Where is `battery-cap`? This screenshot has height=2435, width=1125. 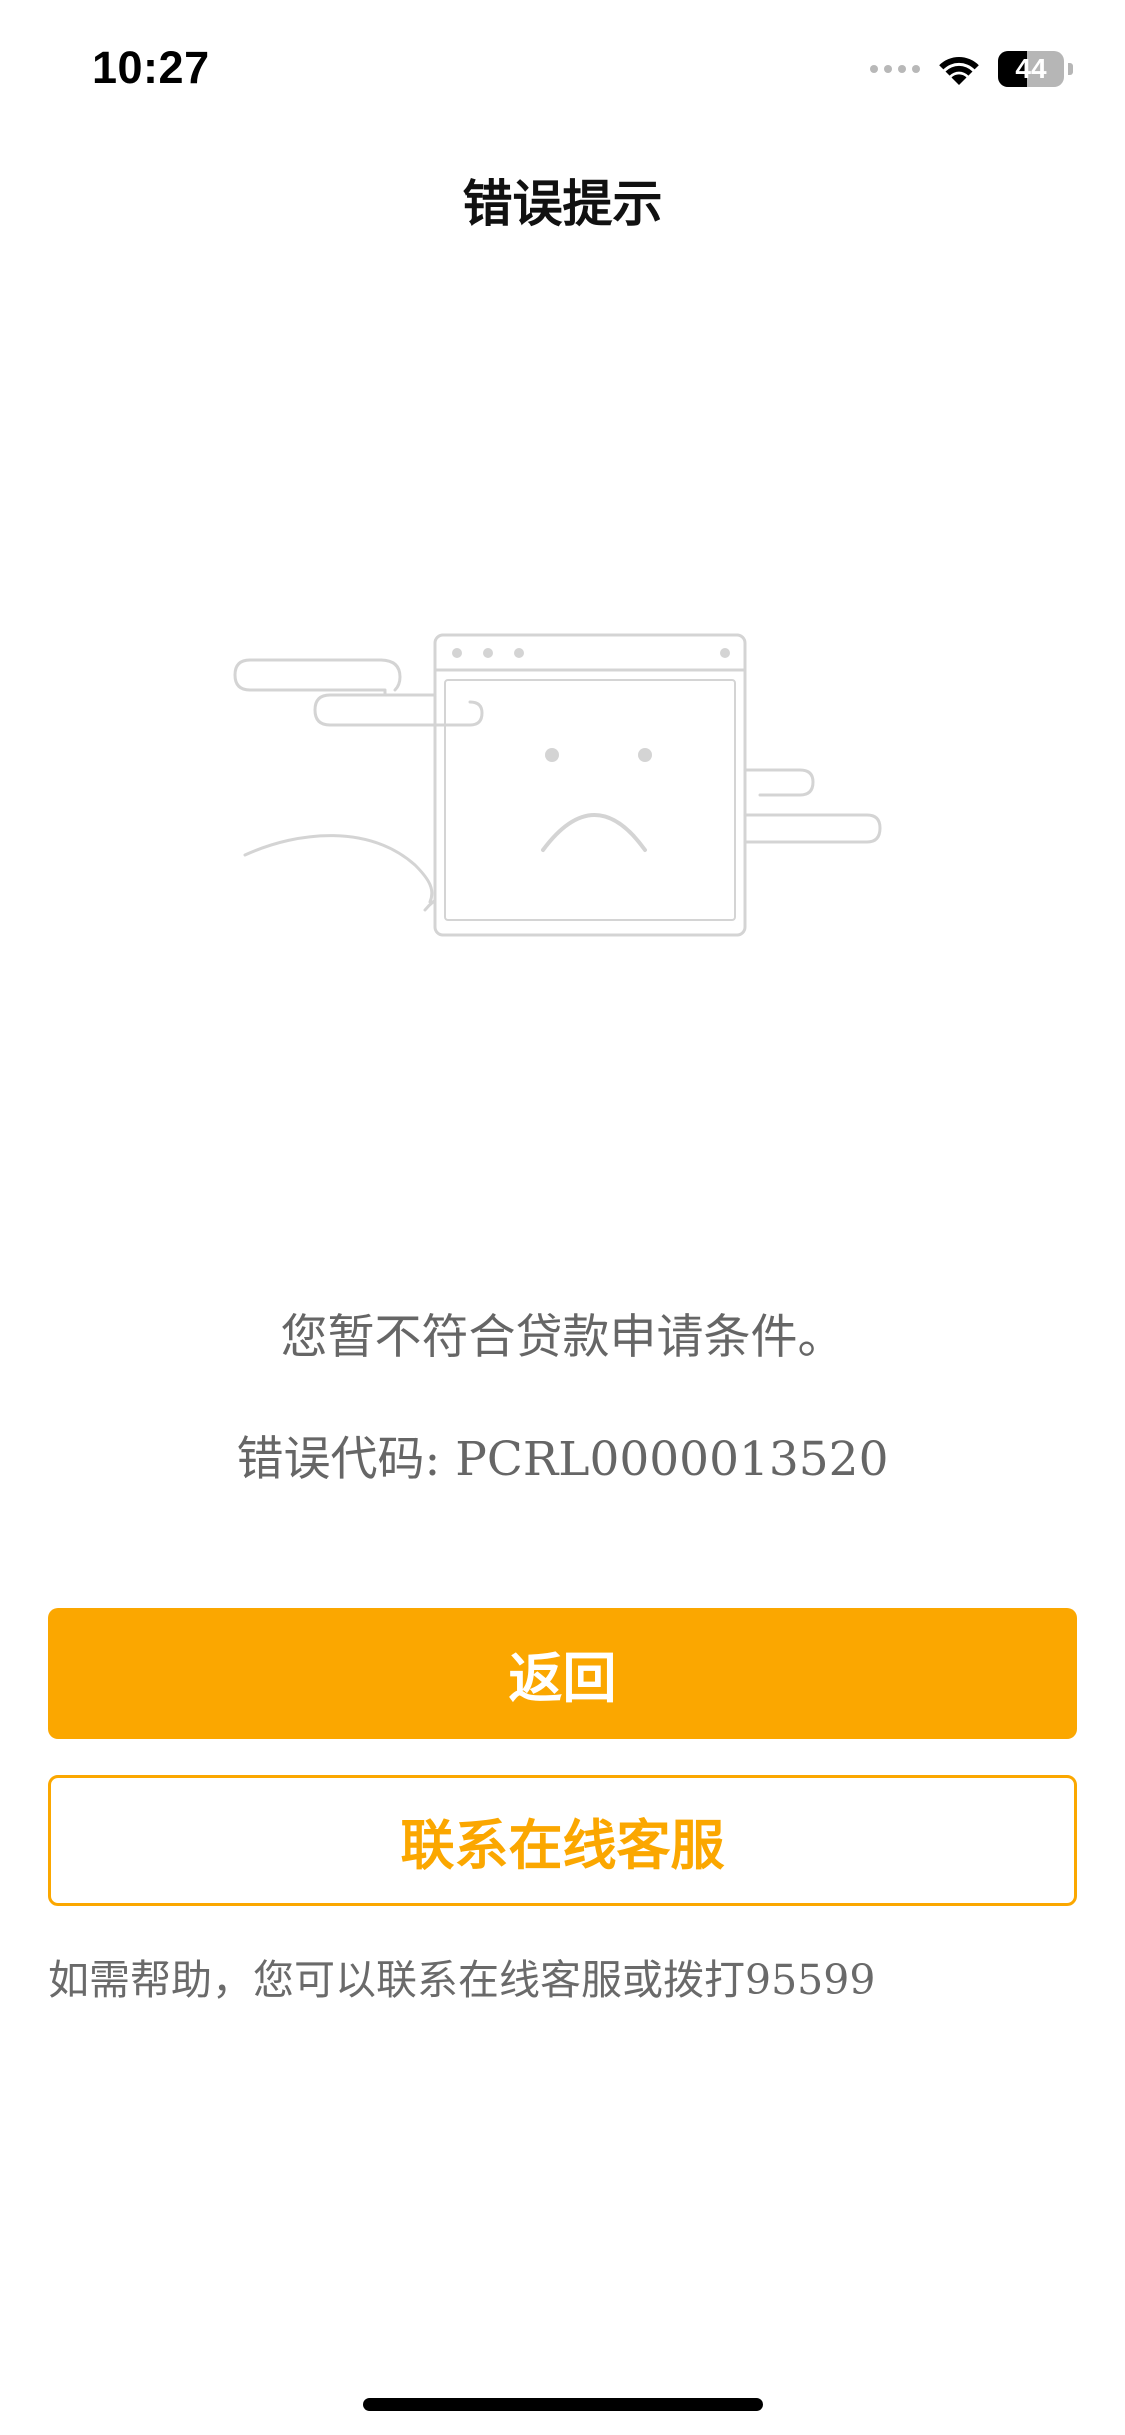 battery-cap is located at coordinates (1070, 69).